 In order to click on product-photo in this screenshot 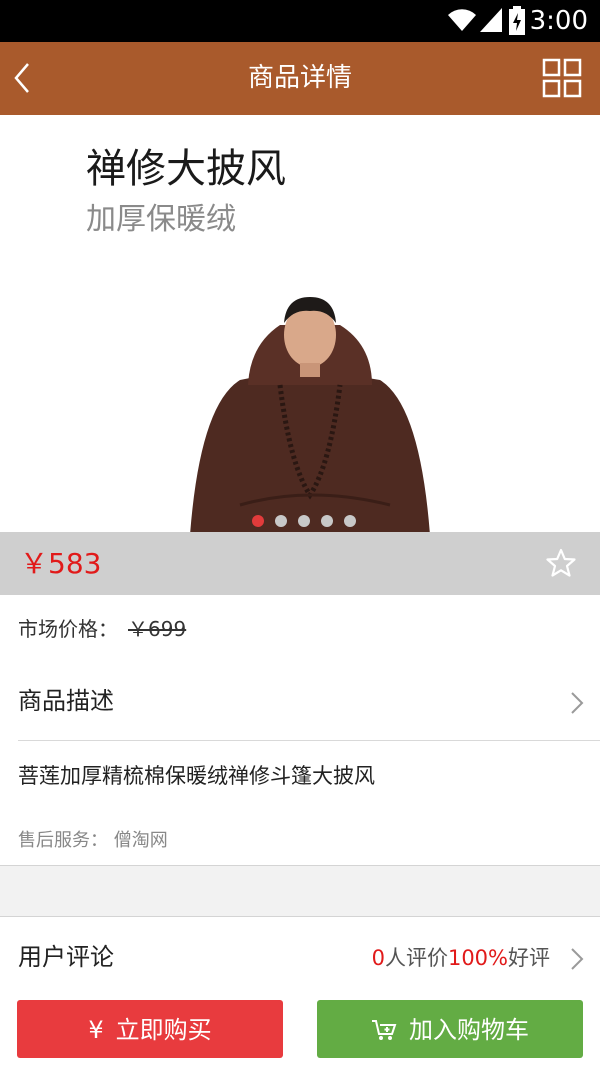, I will do `click(310, 414)`.